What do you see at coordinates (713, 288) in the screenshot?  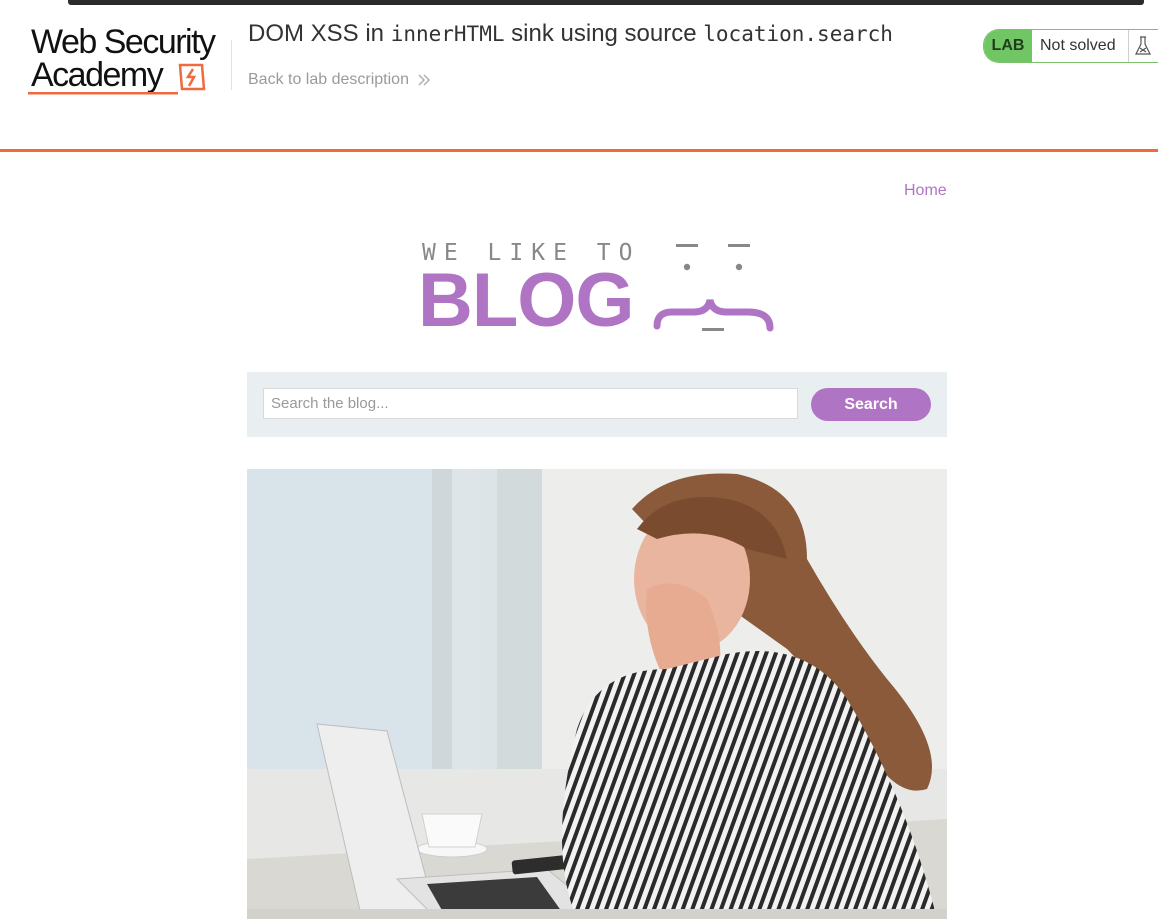 I see `curly-brace-face-icon` at bounding box center [713, 288].